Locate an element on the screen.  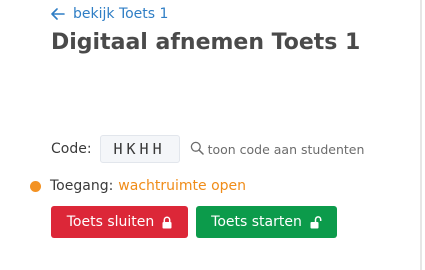
code-value: HKHH is located at coordinates (139, 149).